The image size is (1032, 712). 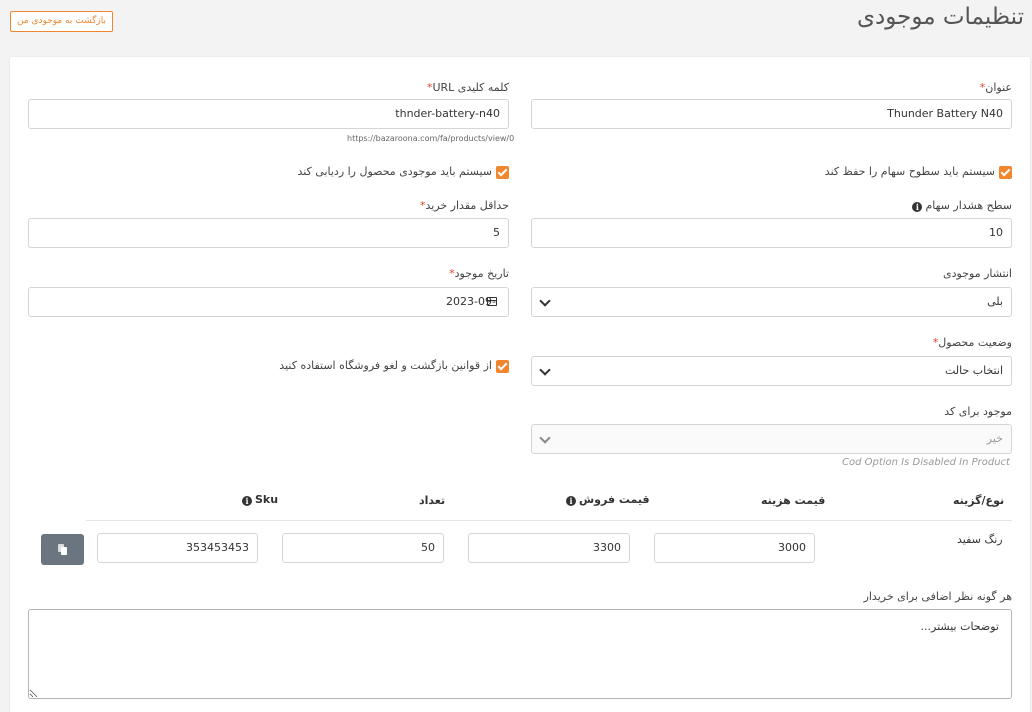 What do you see at coordinates (394, 171) in the screenshot?
I see `track-inventory-label: سیستم باید موجودی محصول را ردیابی کند` at bounding box center [394, 171].